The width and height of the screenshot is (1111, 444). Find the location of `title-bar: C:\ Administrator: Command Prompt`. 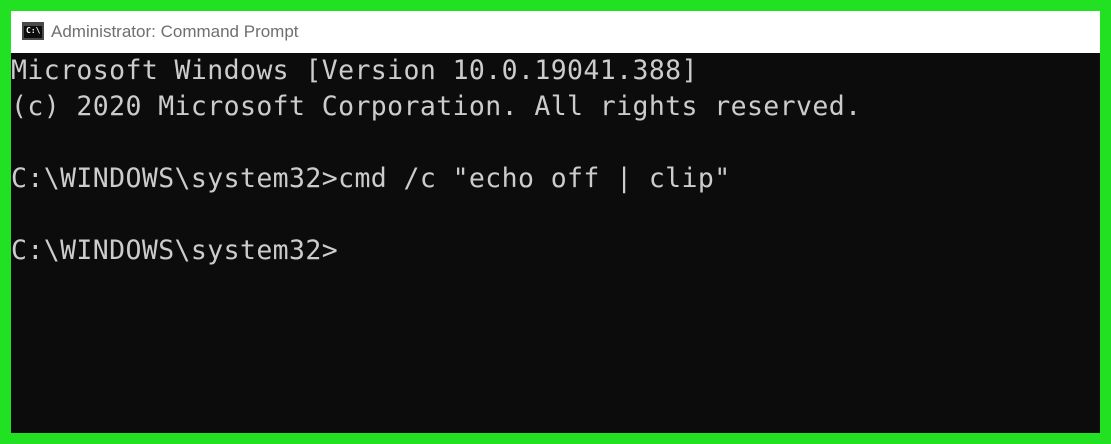

title-bar: C:\ Administrator: Command Prompt is located at coordinates (555, 32).